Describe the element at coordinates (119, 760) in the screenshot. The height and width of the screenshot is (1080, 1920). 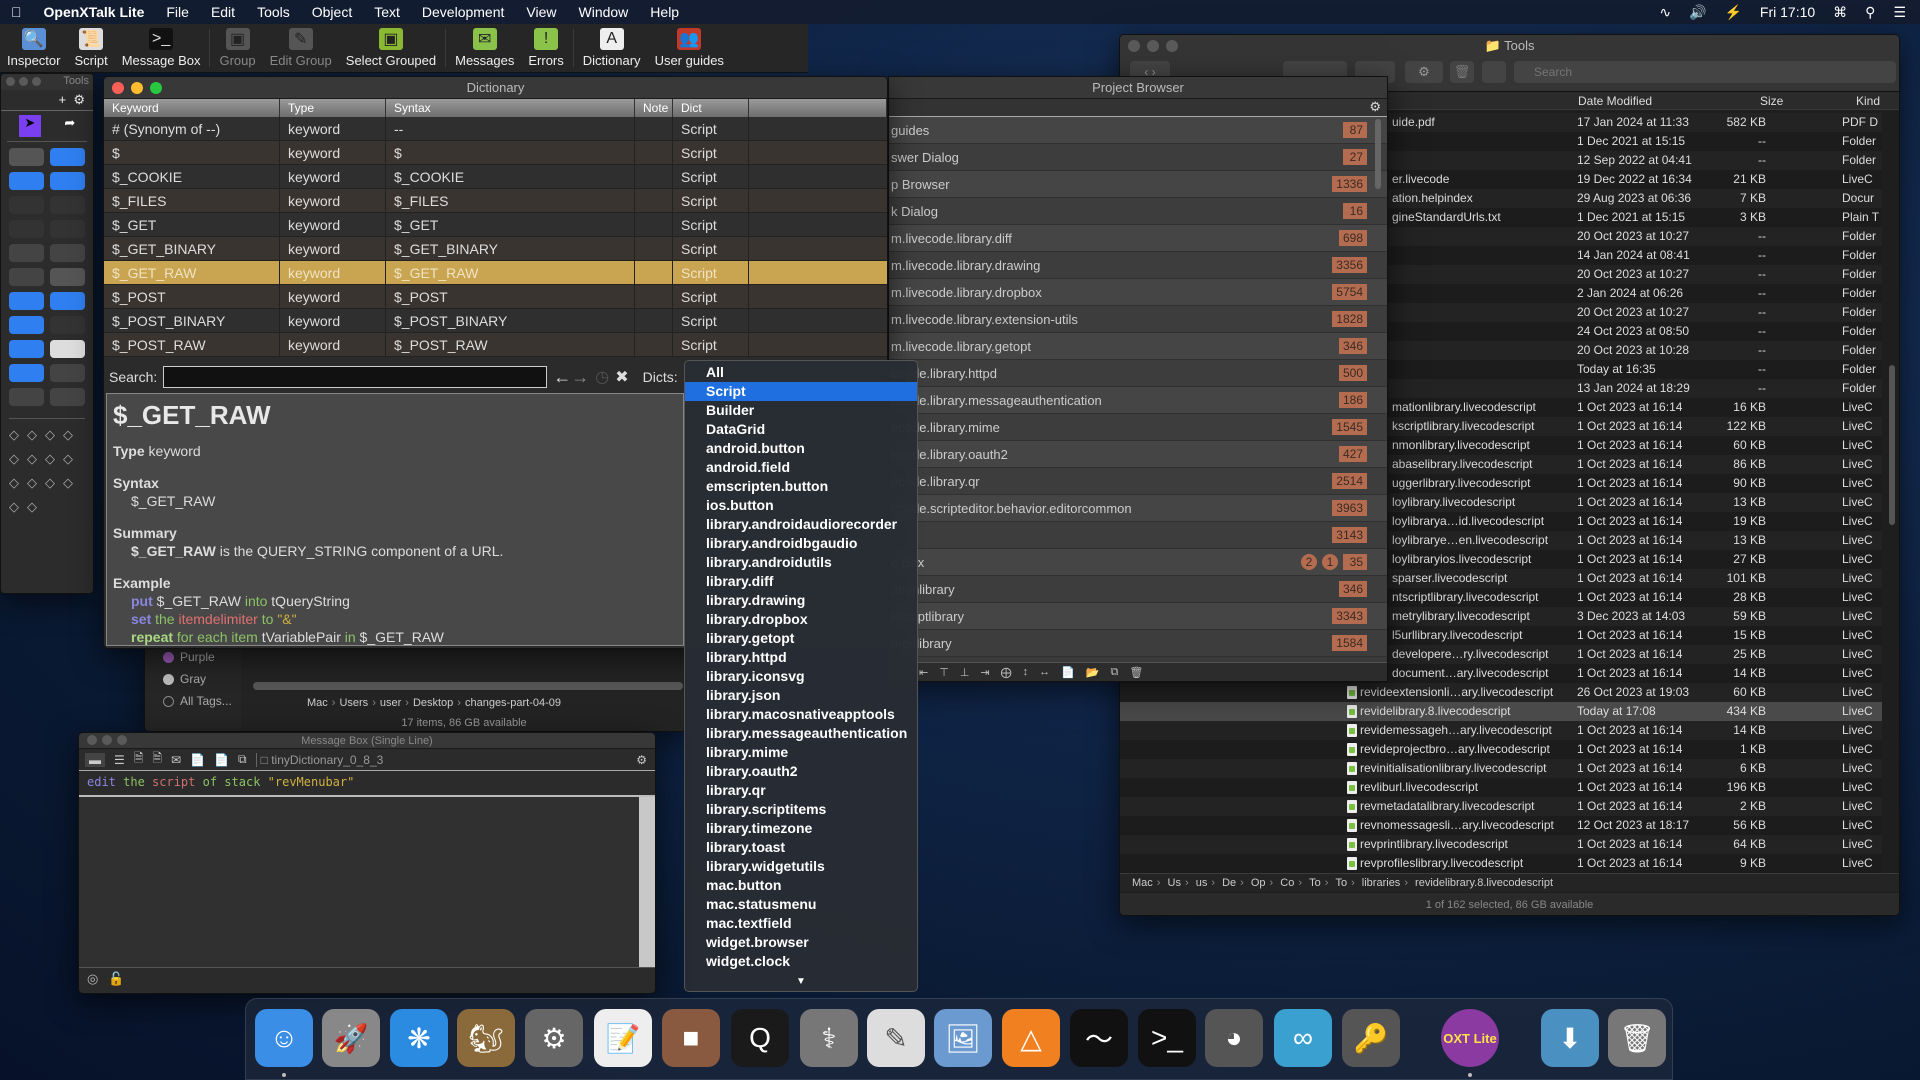
I see `multi-line-icon: ☰` at that location.